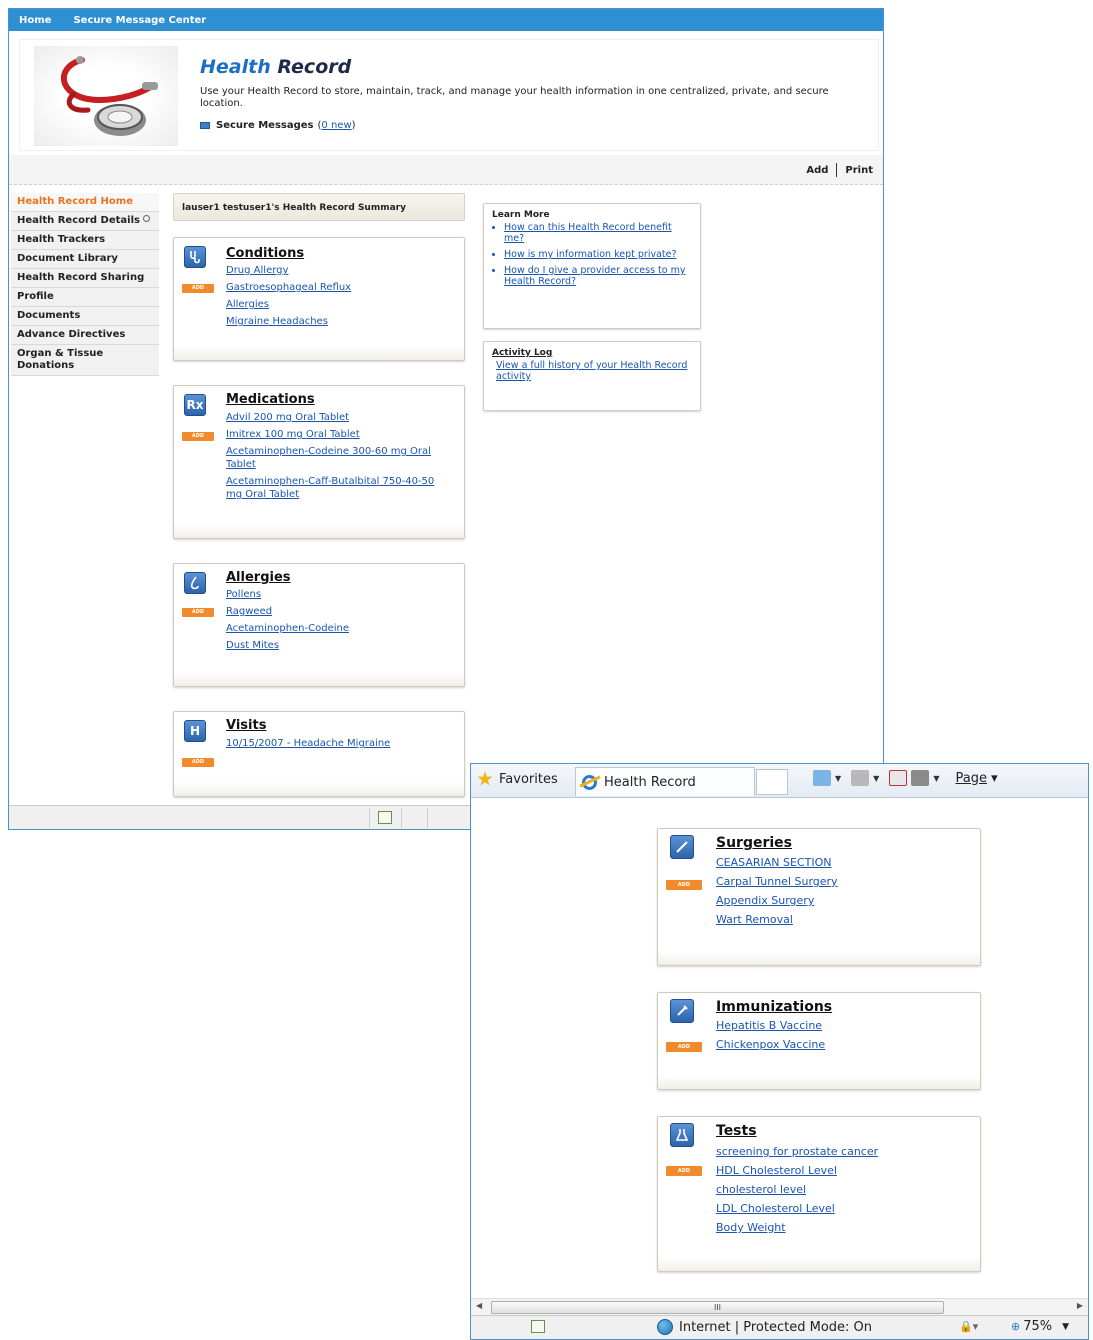 This screenshot has width=1093, height=1340. What do you see at coordinates (85, 202) in the screenshot?
I see `sidebar-item-health-record-home: Health Record Home` at bounding box center [85, 202].